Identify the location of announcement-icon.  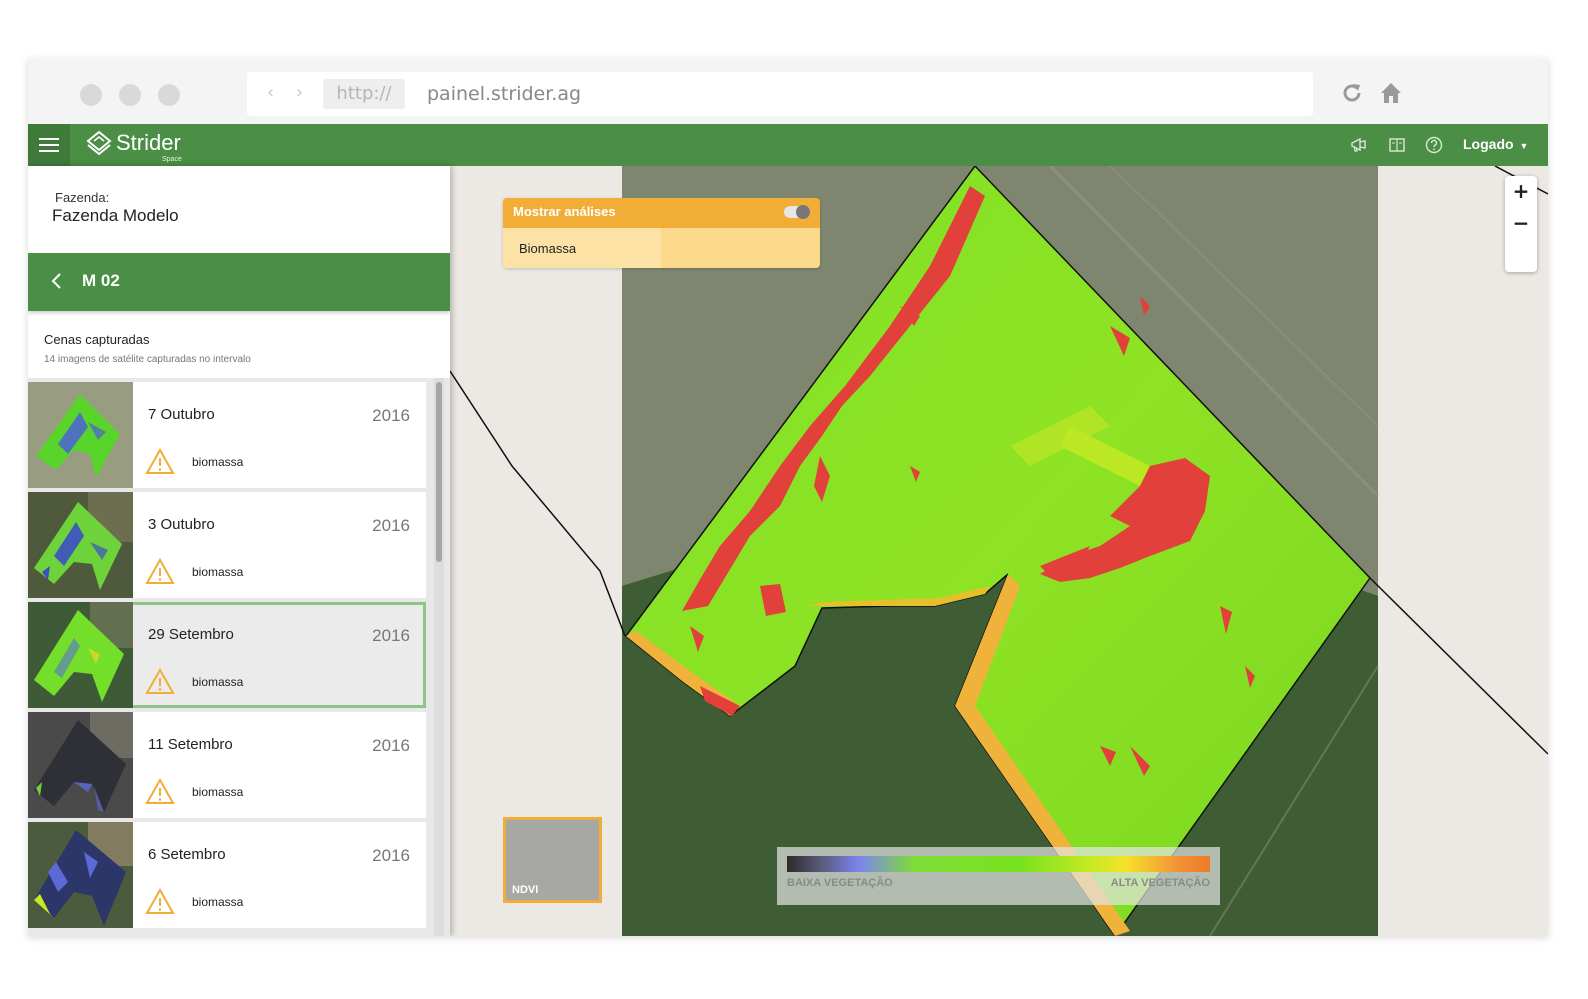
(1359, 145).